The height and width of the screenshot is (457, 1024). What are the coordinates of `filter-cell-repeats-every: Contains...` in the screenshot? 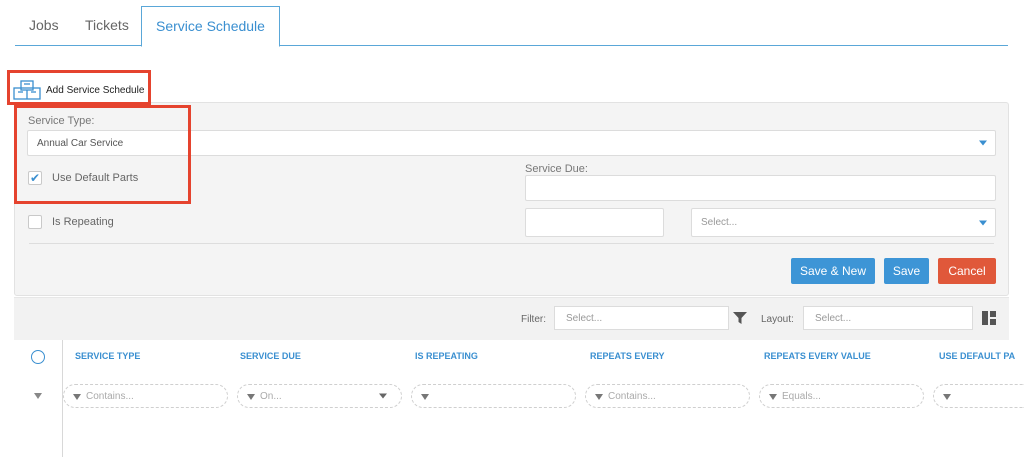 It's located at (667, 396).